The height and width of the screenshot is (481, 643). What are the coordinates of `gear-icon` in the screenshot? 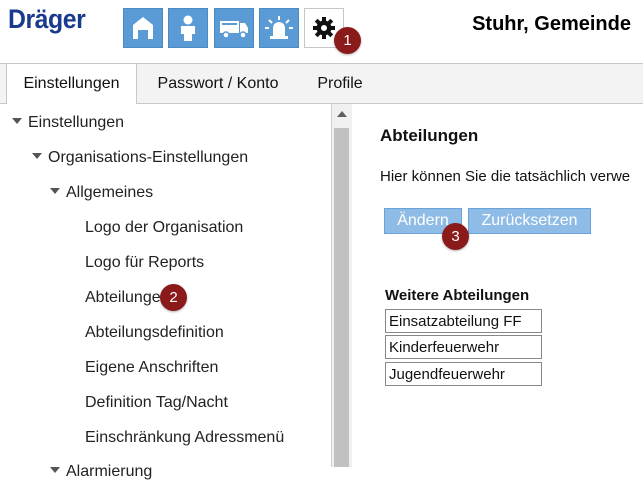 It's located at (324, 28).